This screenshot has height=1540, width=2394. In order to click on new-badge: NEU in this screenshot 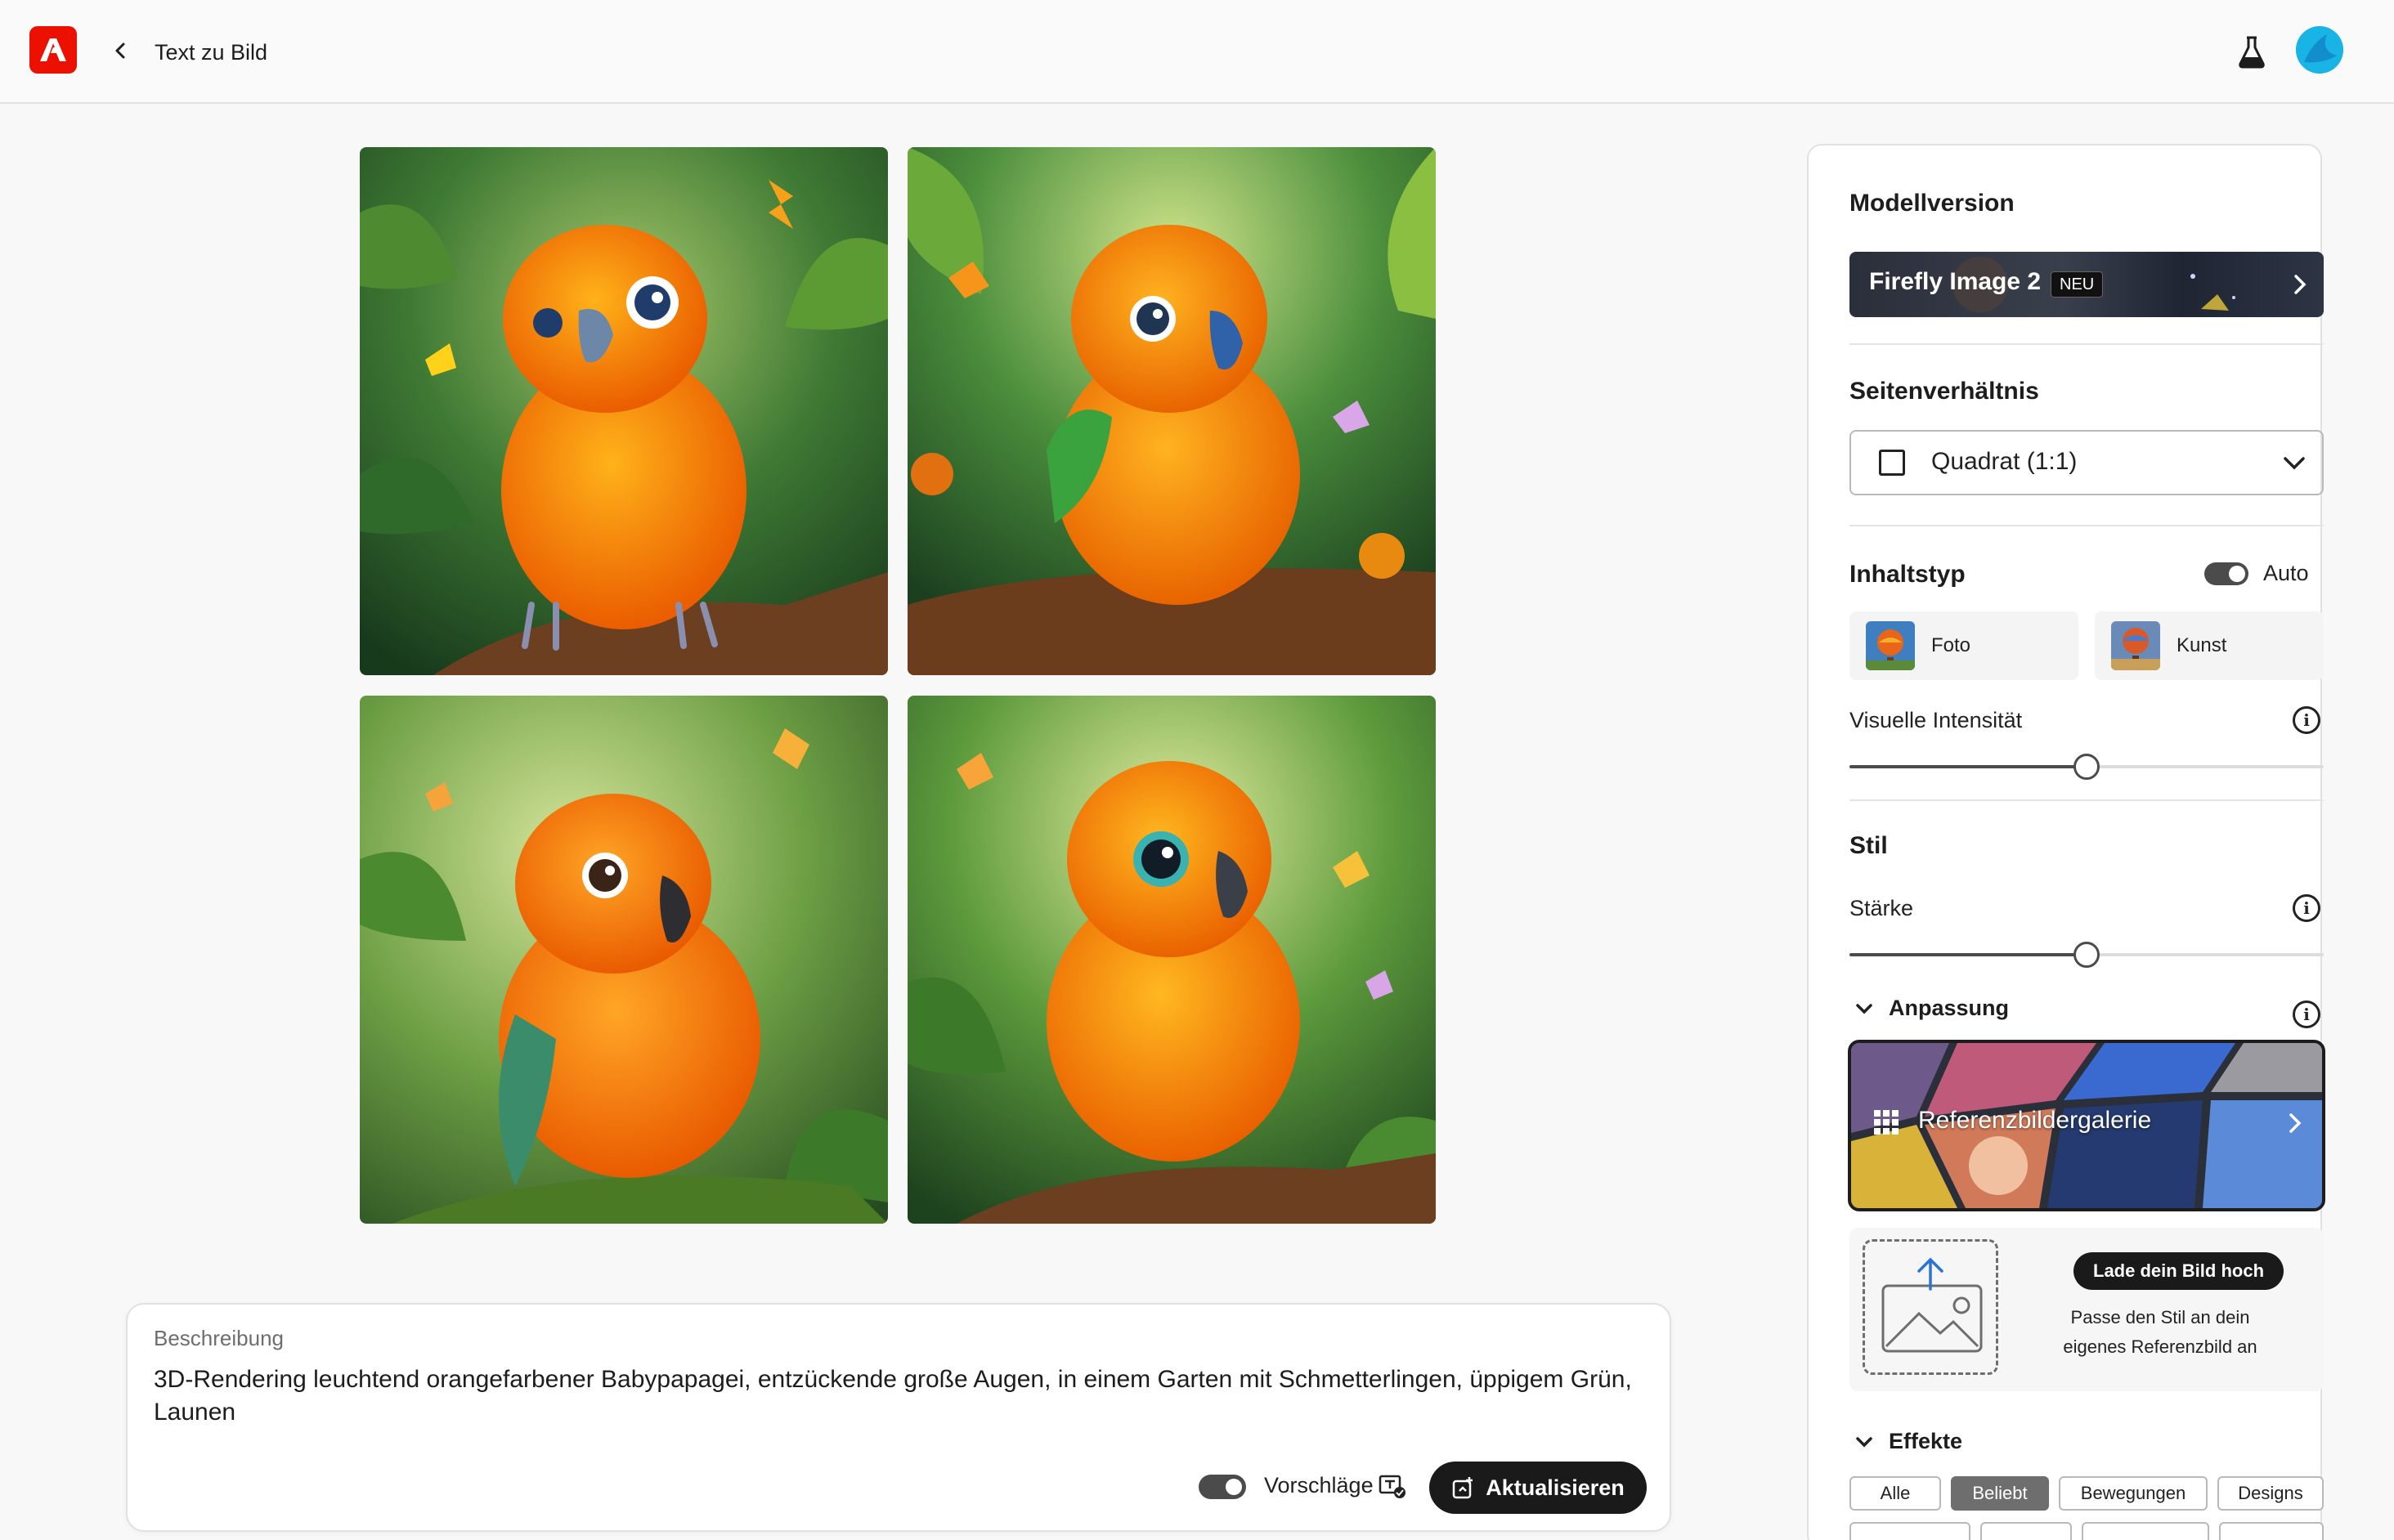, I will do `click(2077, 285)`.